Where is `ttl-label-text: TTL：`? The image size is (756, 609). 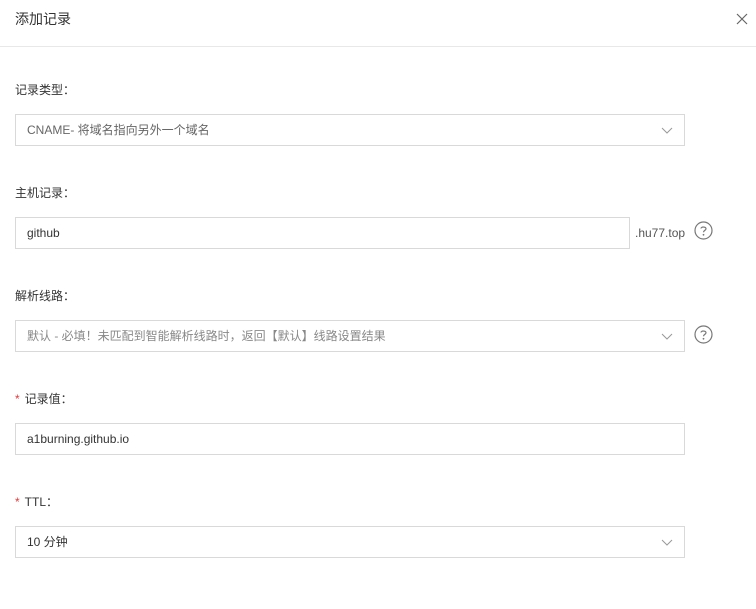
ttl-label-text: TTL： is located at coordinates (41, 502).